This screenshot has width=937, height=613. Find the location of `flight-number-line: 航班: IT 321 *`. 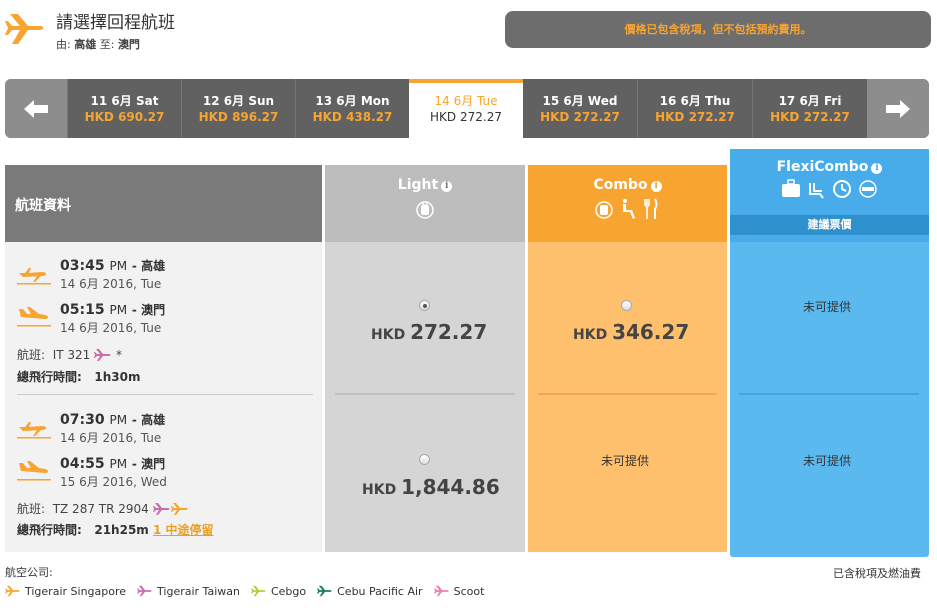

flight-number-line: 航班: IT 321 * is located at coordinates (69, 355).